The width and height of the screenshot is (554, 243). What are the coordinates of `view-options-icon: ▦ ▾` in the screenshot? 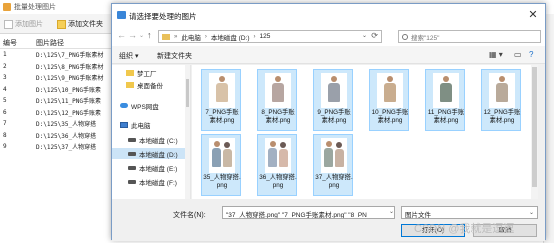 It's located at (496, 54).